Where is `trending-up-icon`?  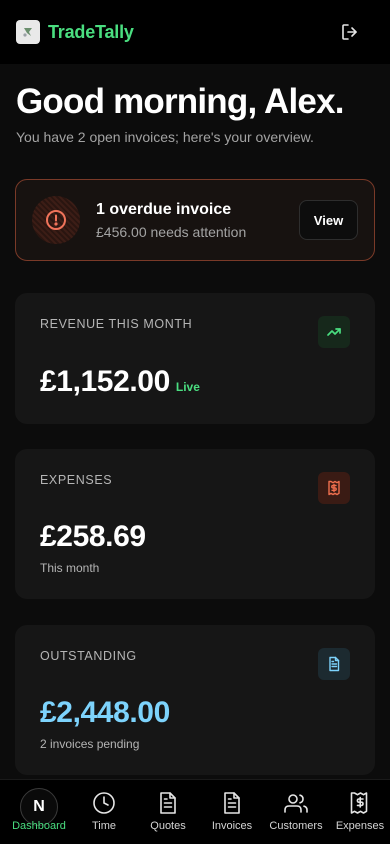
trending-up-icon is located at coordinates (334, 332).